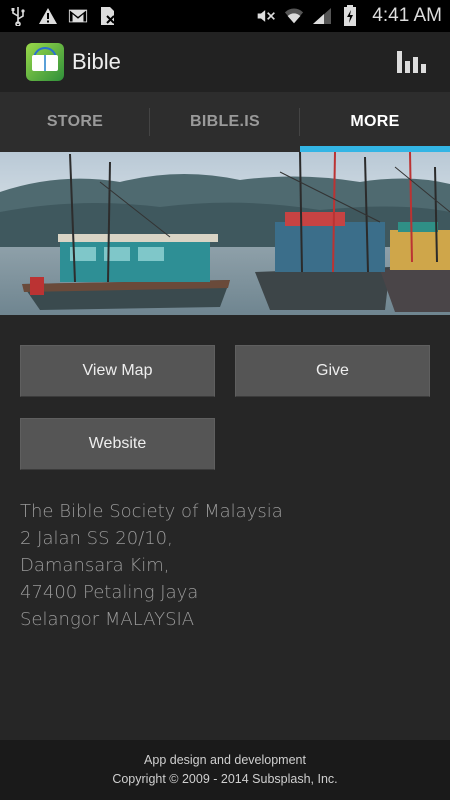 The image size is (450, 800). Describe the element at coordinates (78, 16) in the screenshot. I see `gmail-icon` at that location.